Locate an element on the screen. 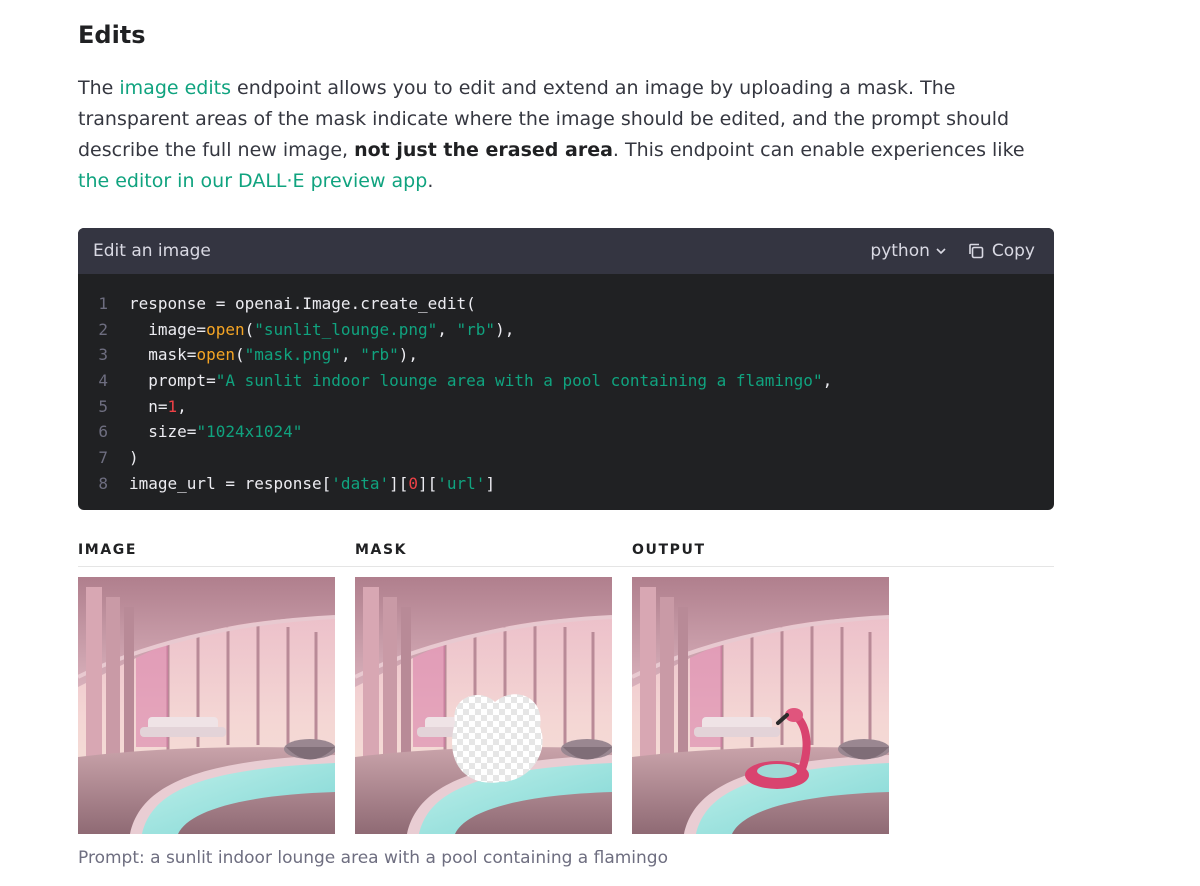 This screenshot has width=1200, height=886. section-title: Edits is located at coordinates (112, 35).